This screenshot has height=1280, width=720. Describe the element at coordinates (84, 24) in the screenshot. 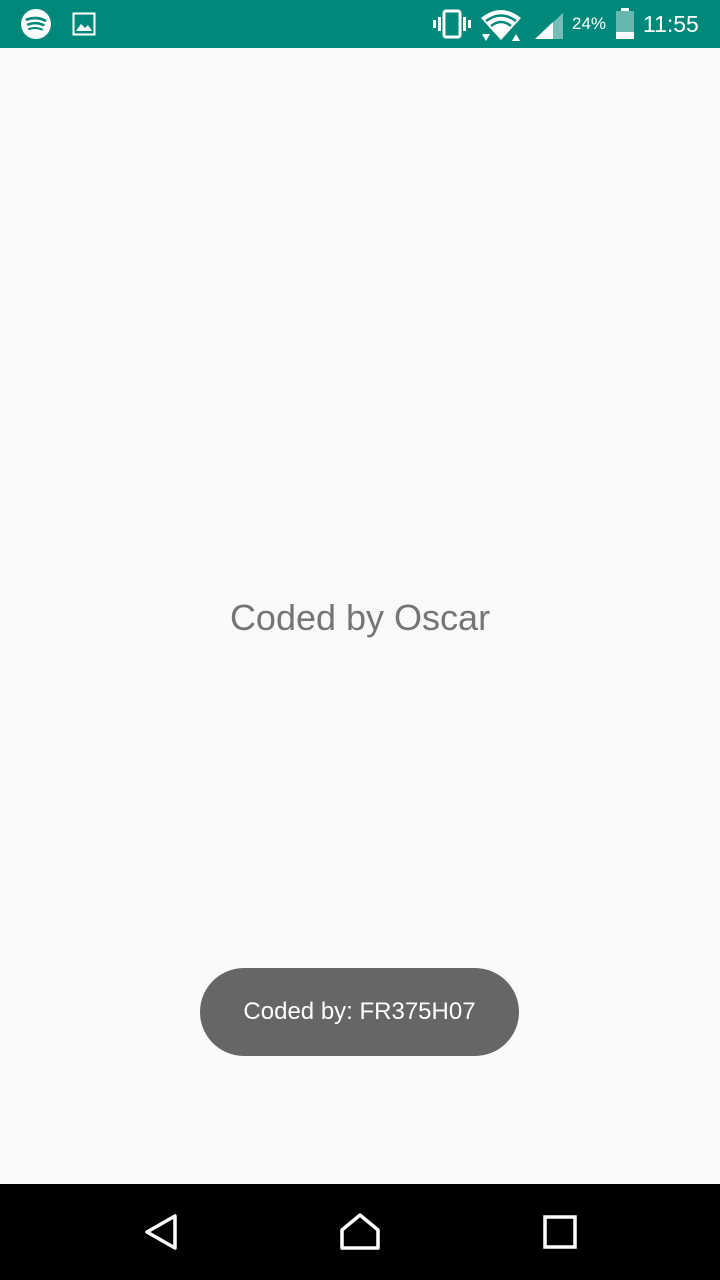

I see `image-icon` at that location.